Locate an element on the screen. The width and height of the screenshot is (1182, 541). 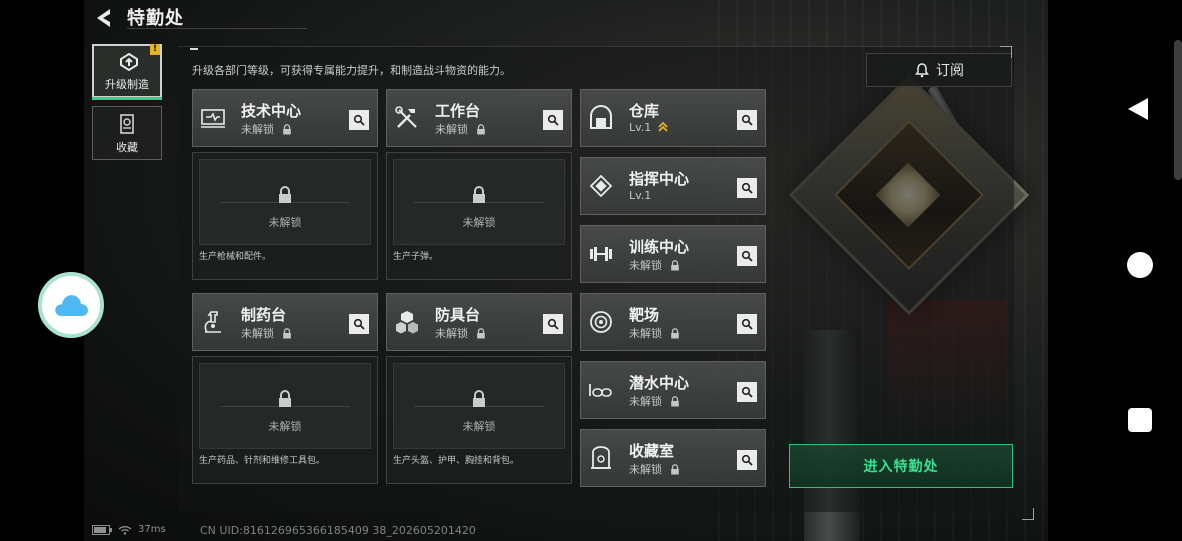
device-status: 37ms is located at coordinates (129, 529).